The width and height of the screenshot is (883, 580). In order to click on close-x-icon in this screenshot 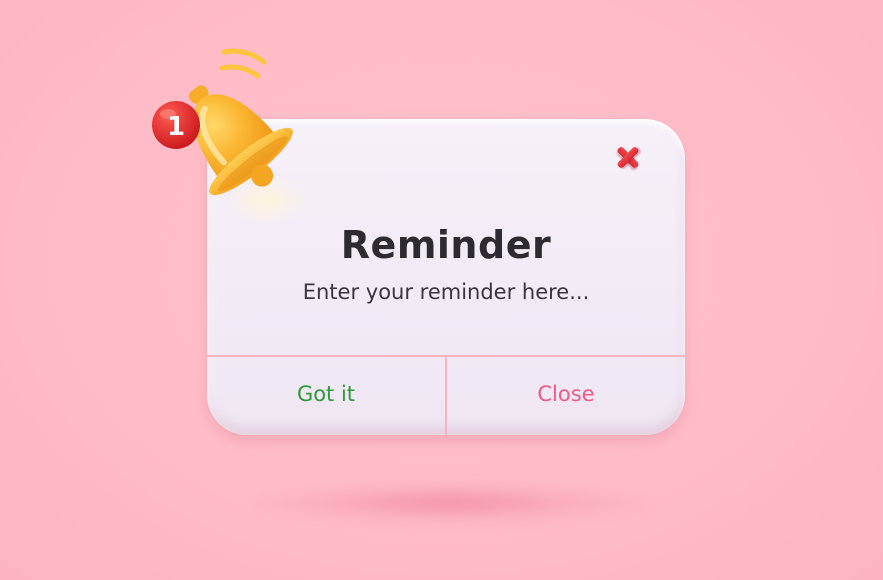, I will do `click(628, 158)`.